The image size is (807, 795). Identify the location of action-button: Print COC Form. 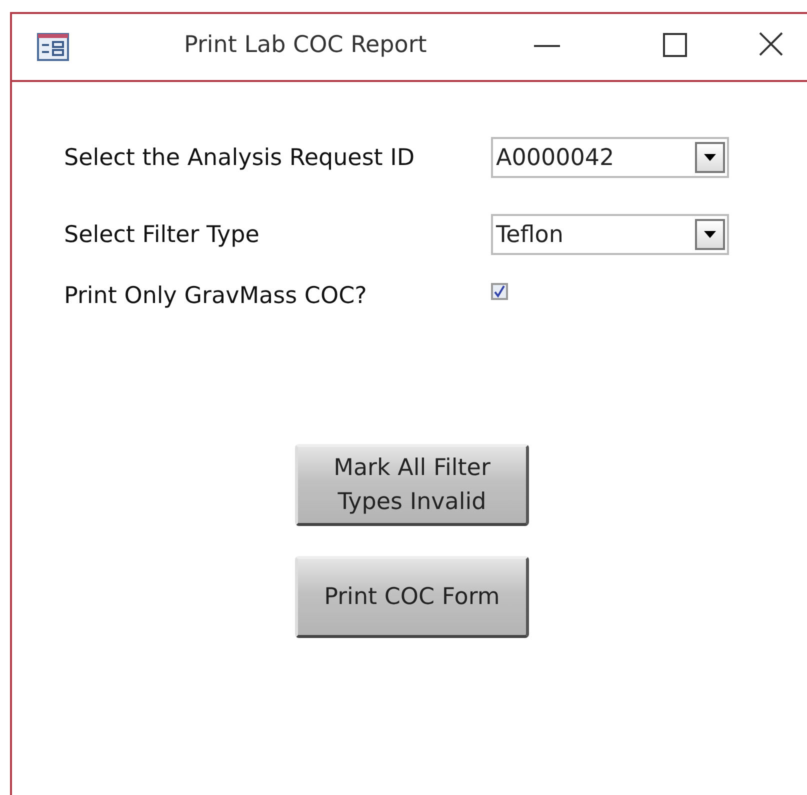
(412, 597).